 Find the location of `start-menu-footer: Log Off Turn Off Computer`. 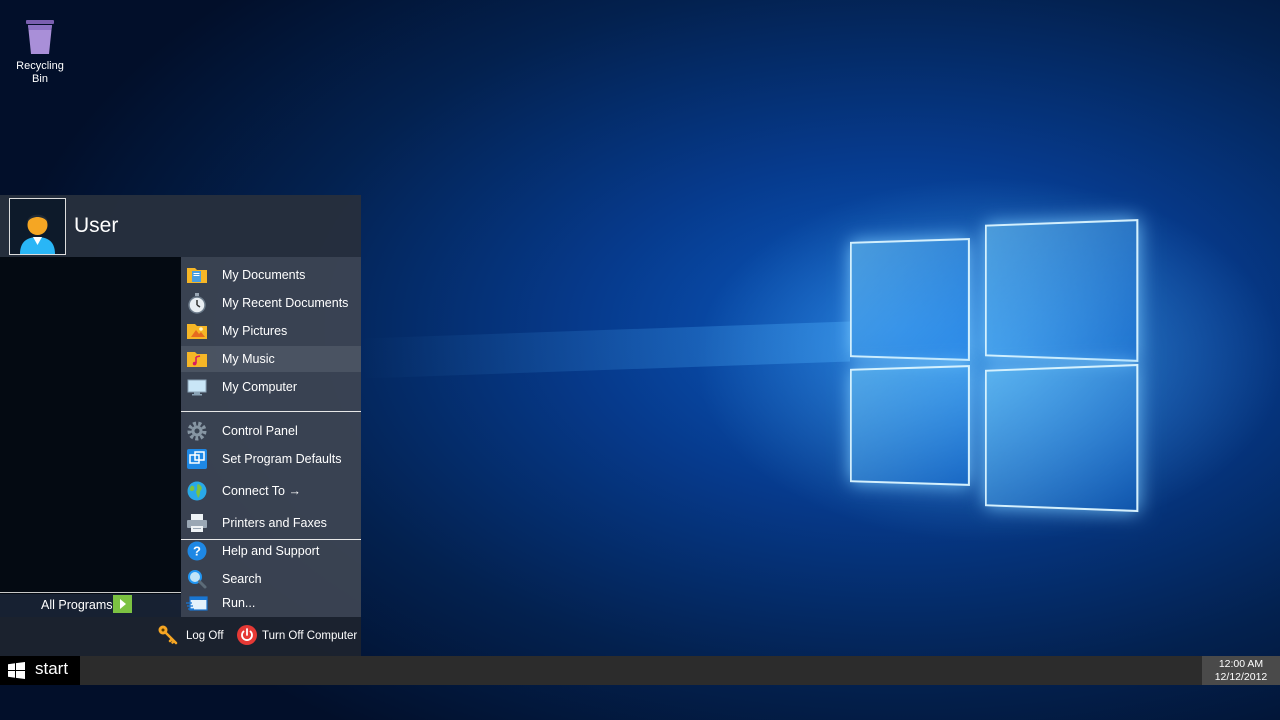

start-menu-footer: Log Off Turn Off Computer is located at coordinates (180, 636).